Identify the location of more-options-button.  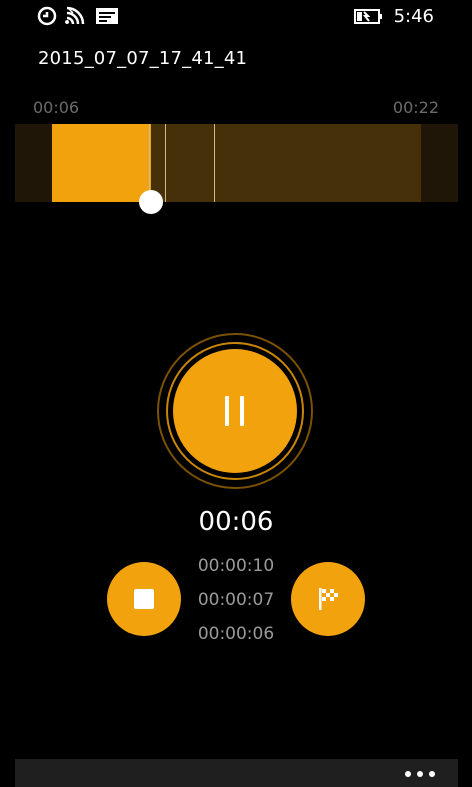
(420, 773).